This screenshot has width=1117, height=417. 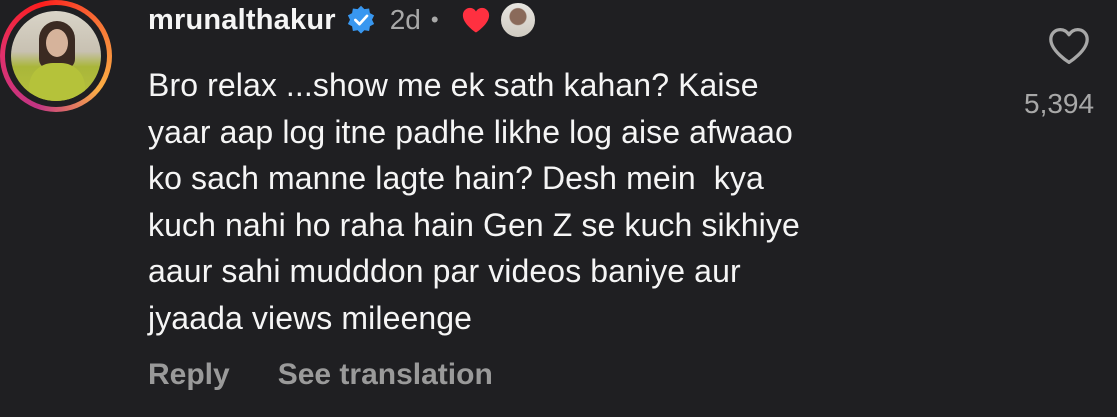 I want to click on like-column: 5,394, so click(x=1069, y=73).